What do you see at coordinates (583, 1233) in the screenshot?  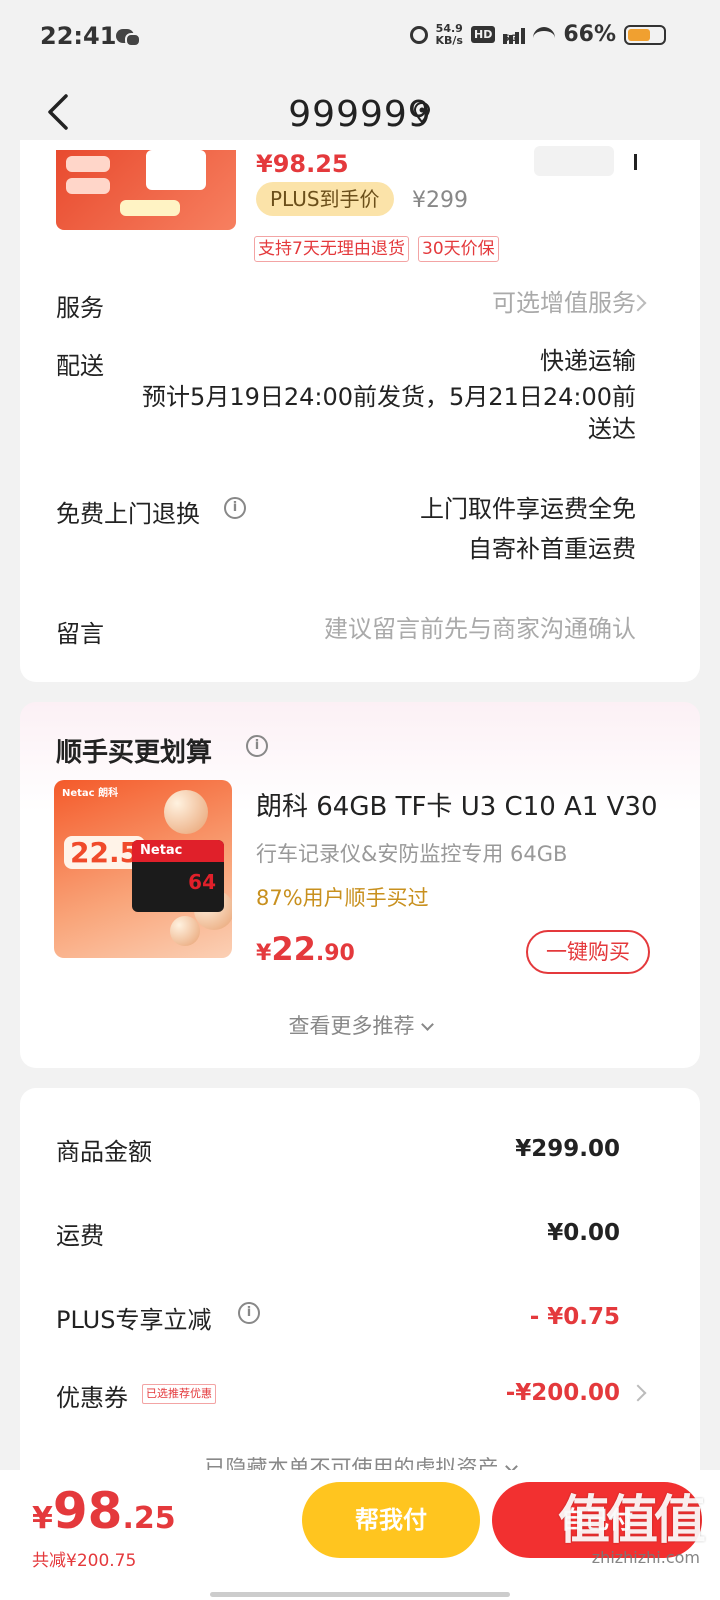 I see `shipping-value: ¥0.00` at bounding box center [583, 1233].